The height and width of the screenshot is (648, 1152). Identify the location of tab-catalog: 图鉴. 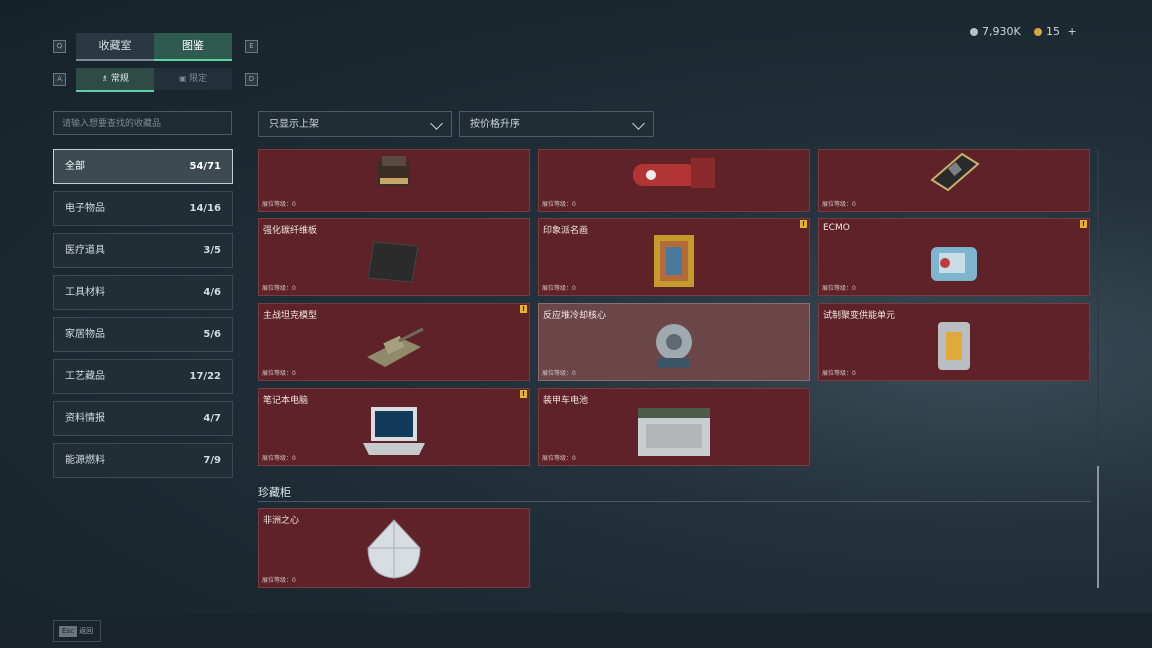
(193, 47).